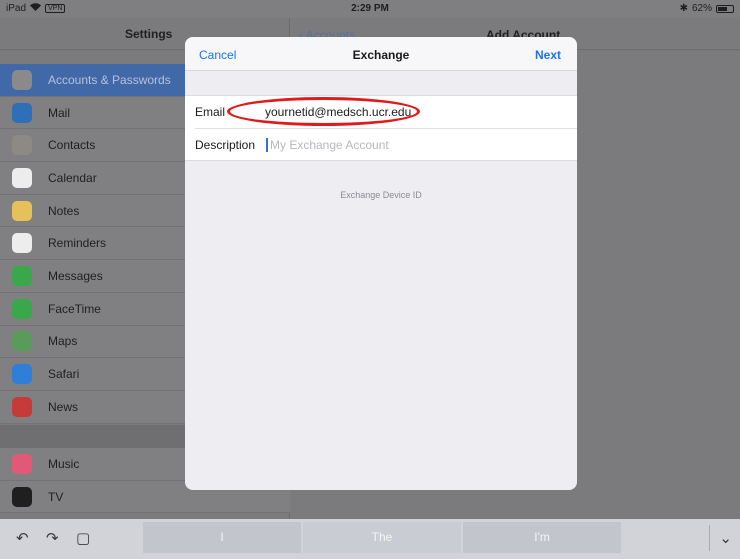  What do you see at coordinates (725, 8) in the screenshot?
I see `battery-icon` at bounding box center [725, 8].